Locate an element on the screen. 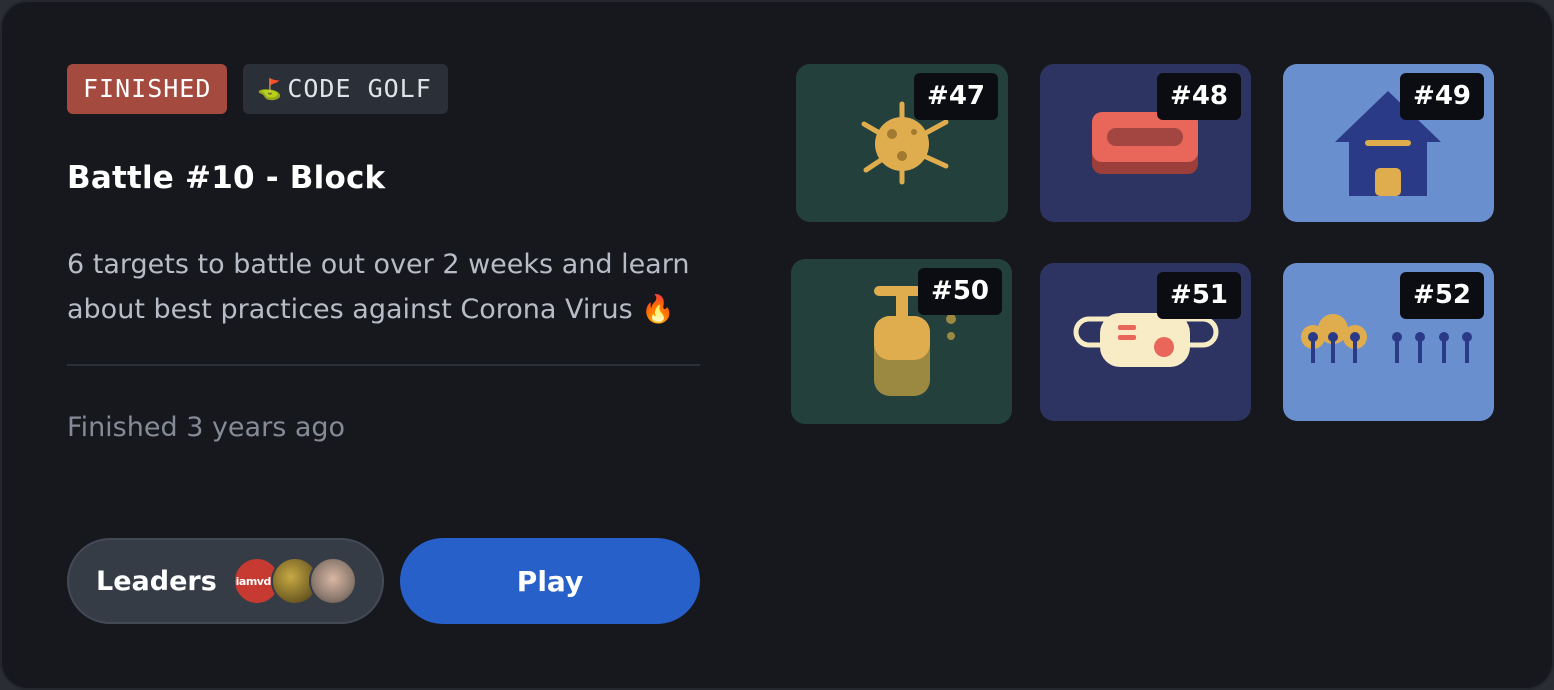  target-number: #52 is located at coordinates (1442, 295).